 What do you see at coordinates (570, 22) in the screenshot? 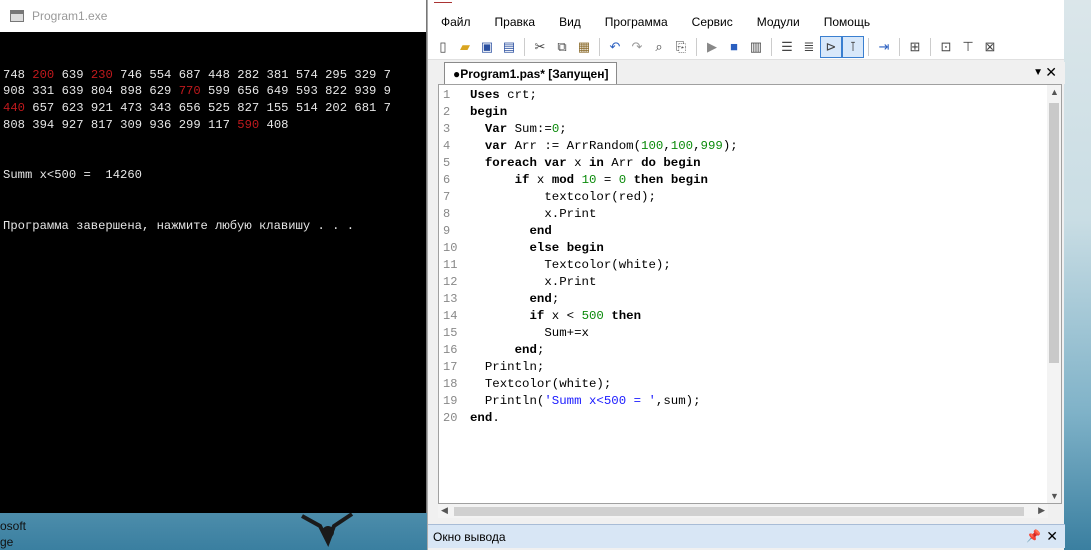
I see `menu-view: Вид` at bounding box center [570, 22].